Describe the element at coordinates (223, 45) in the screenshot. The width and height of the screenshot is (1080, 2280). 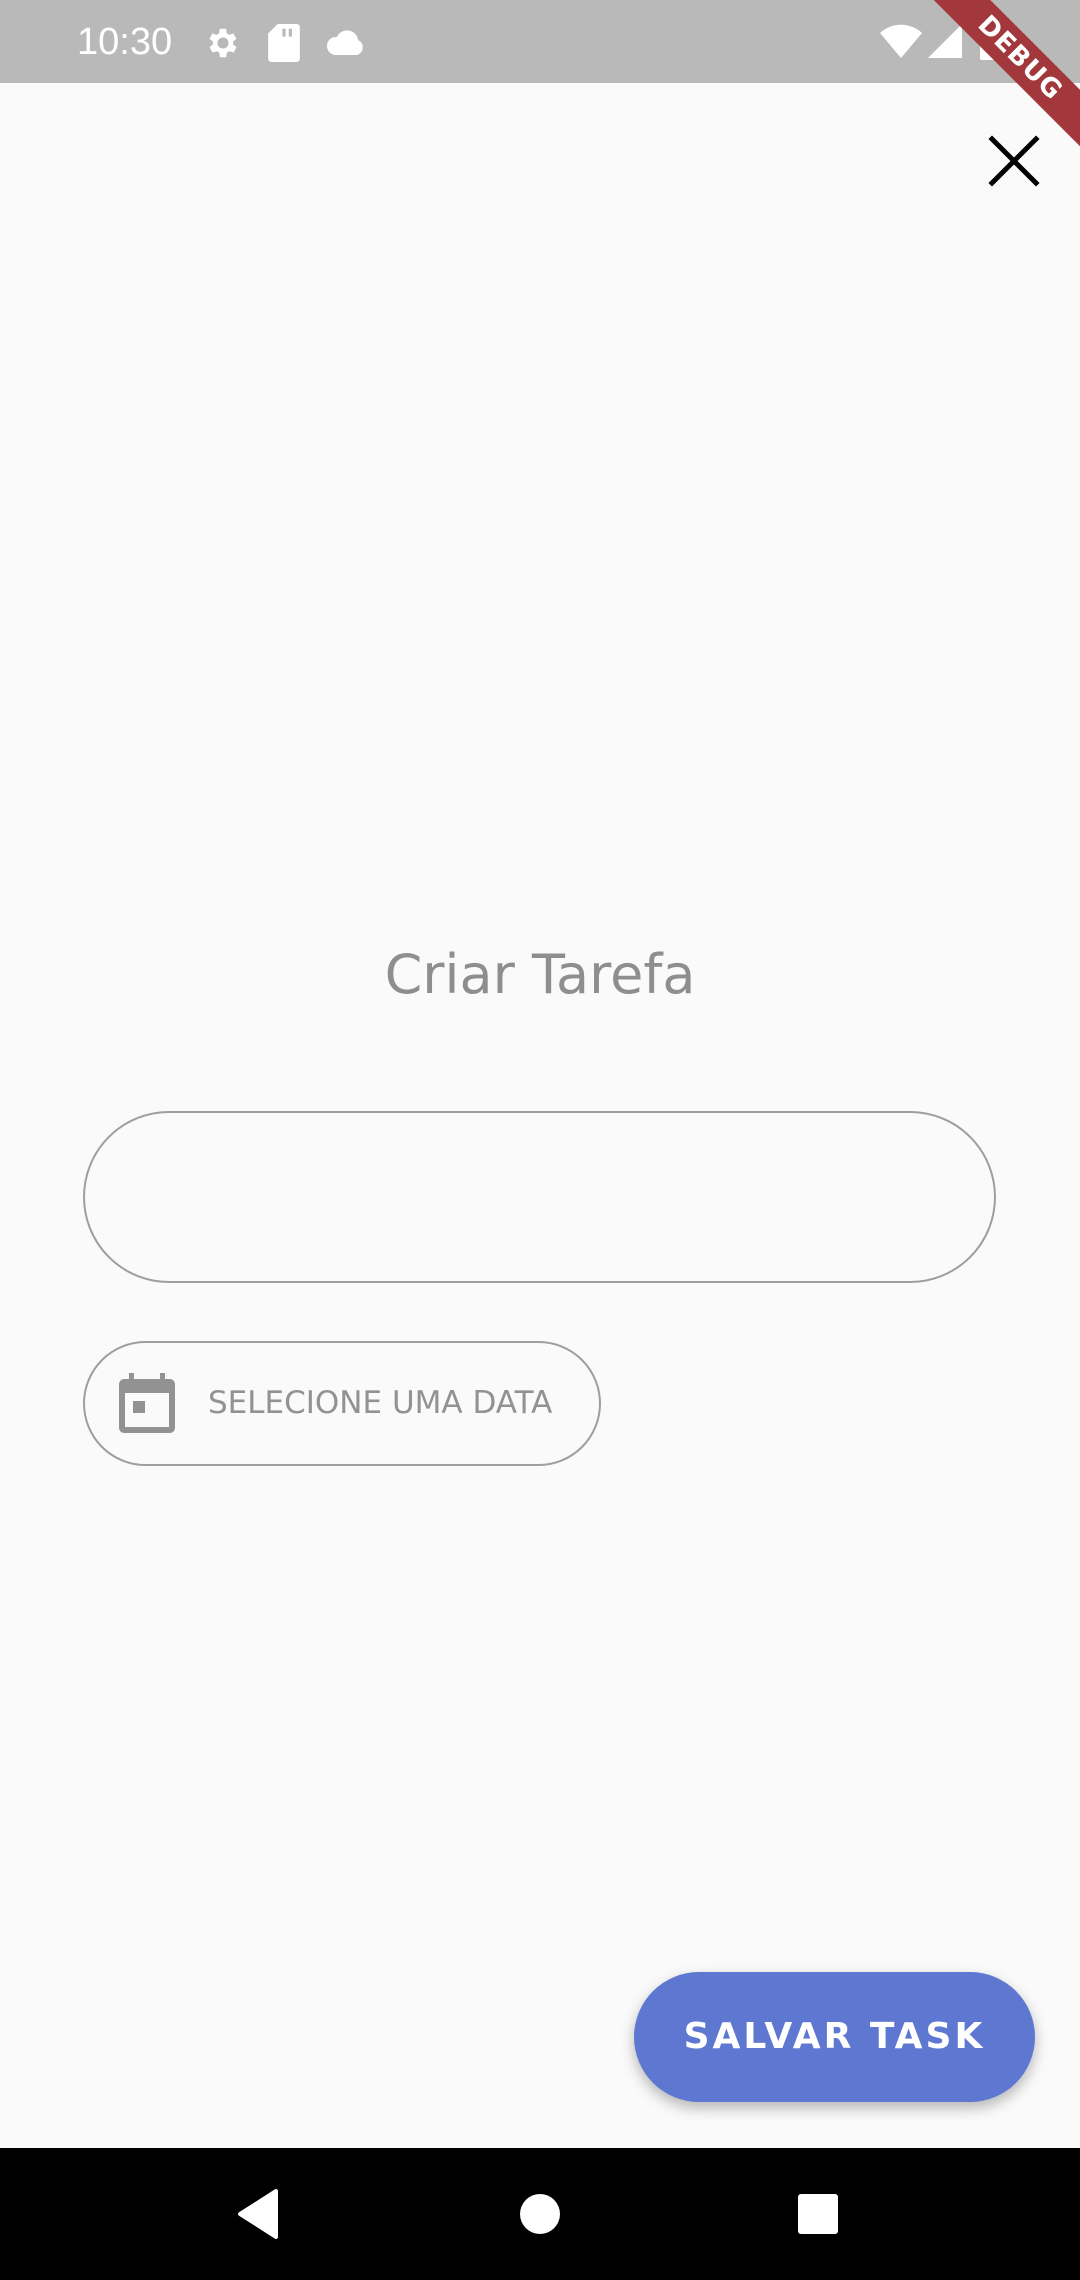
I see `settings-icon` at that location.